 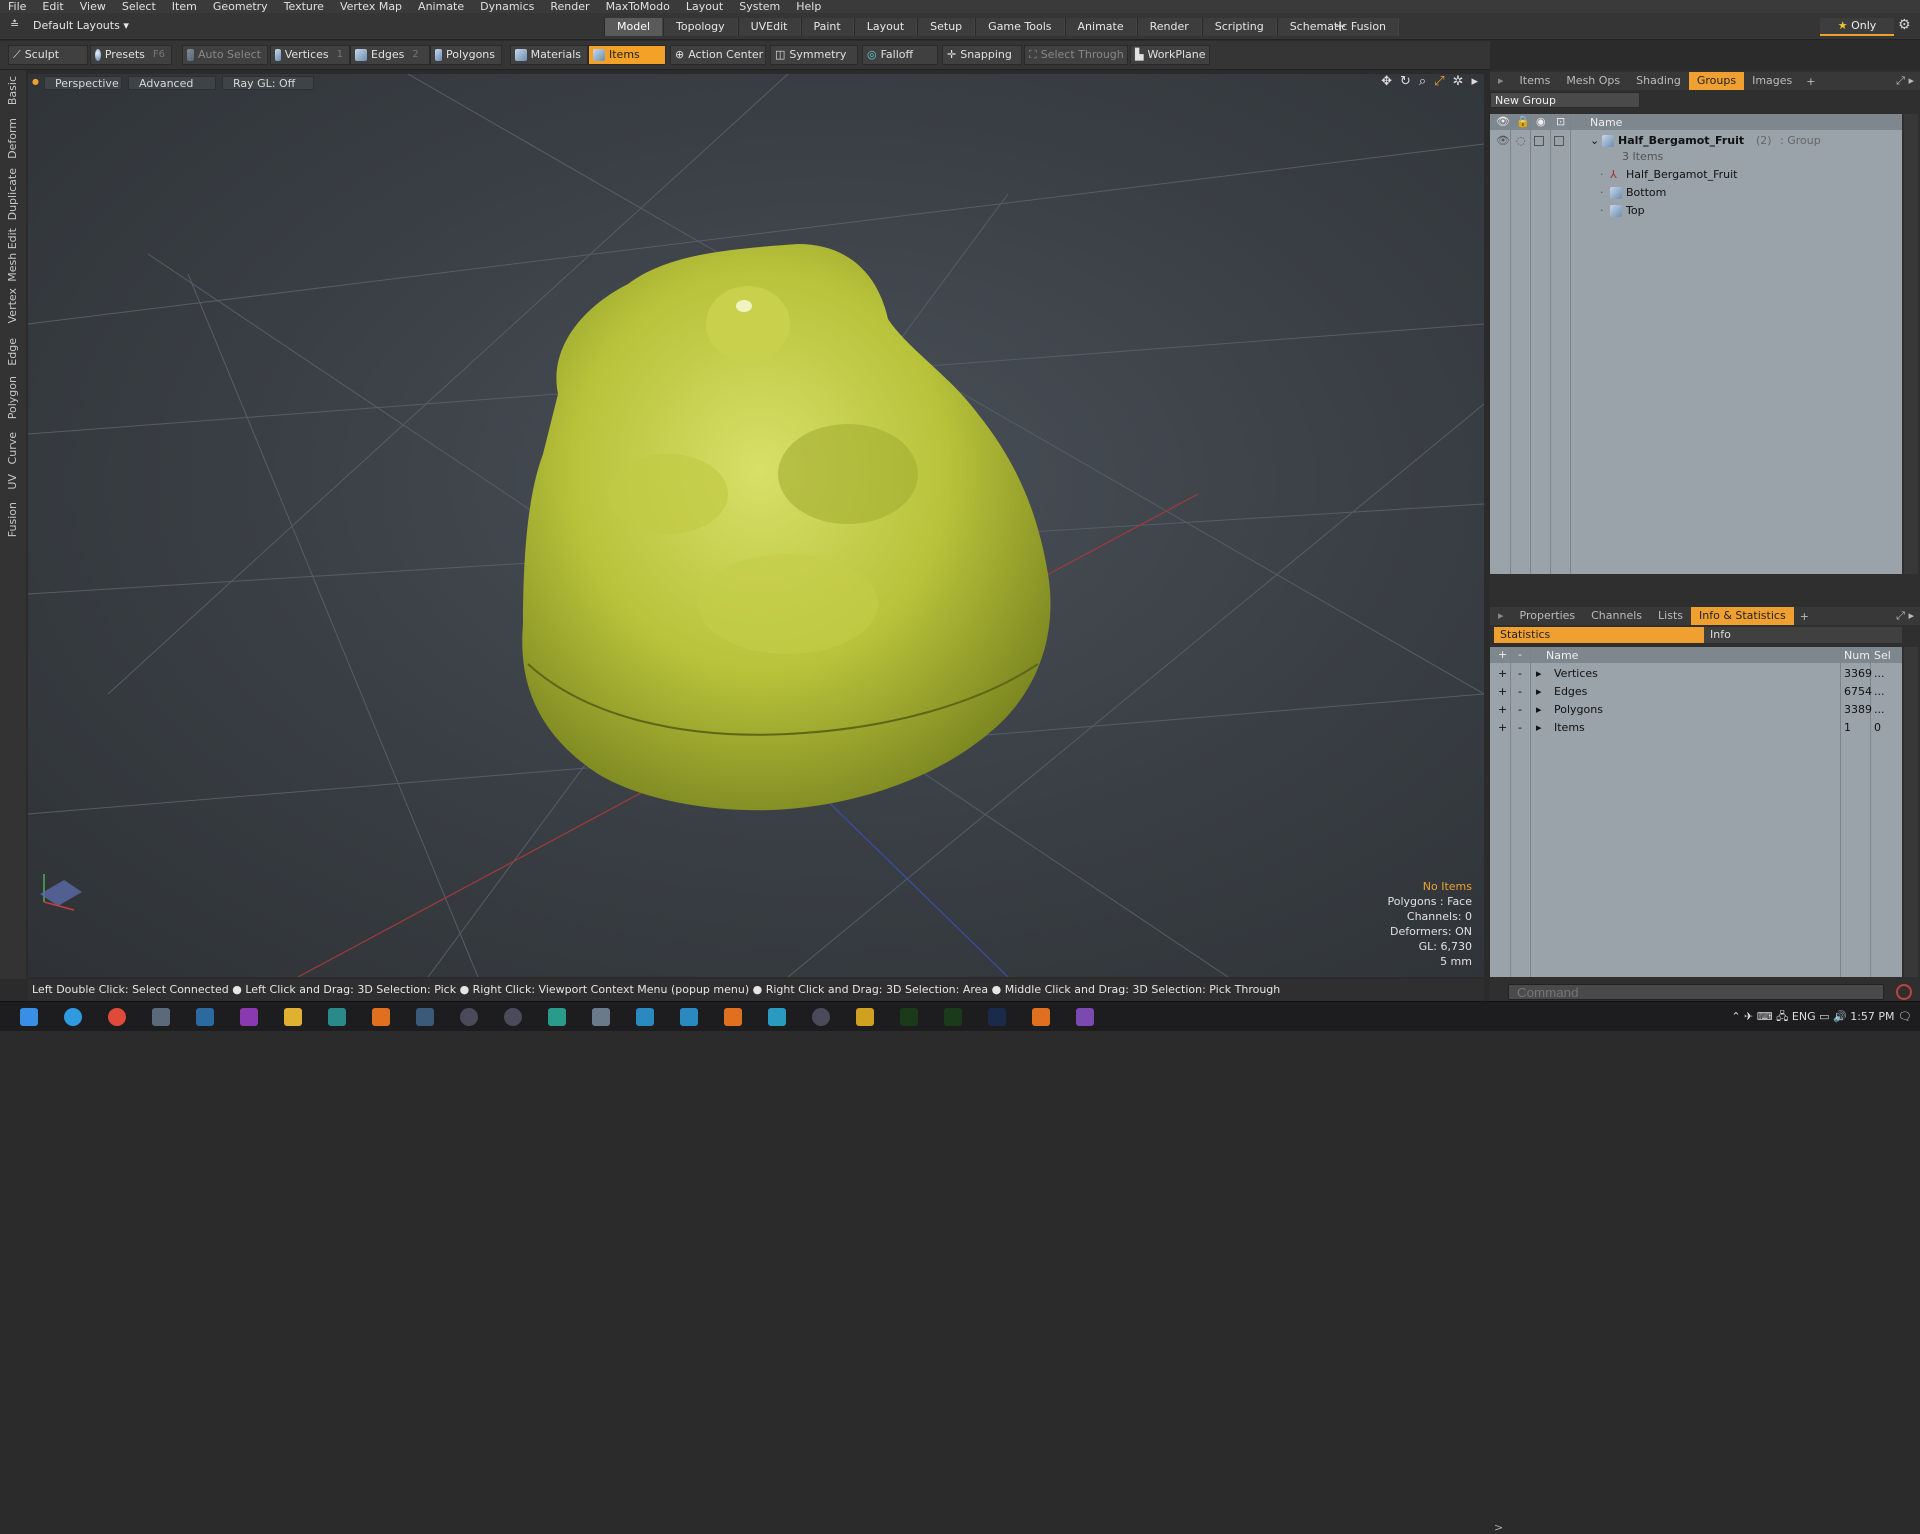 I want to click on presets-button: Presets F6, so click(x=131, y=55).